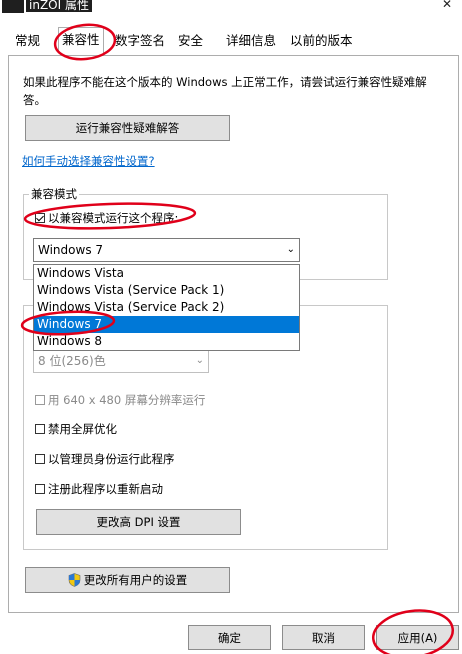 This screenshot has width=462, height=654. I want to click on cancel-button: 取消, so click(323, 637).